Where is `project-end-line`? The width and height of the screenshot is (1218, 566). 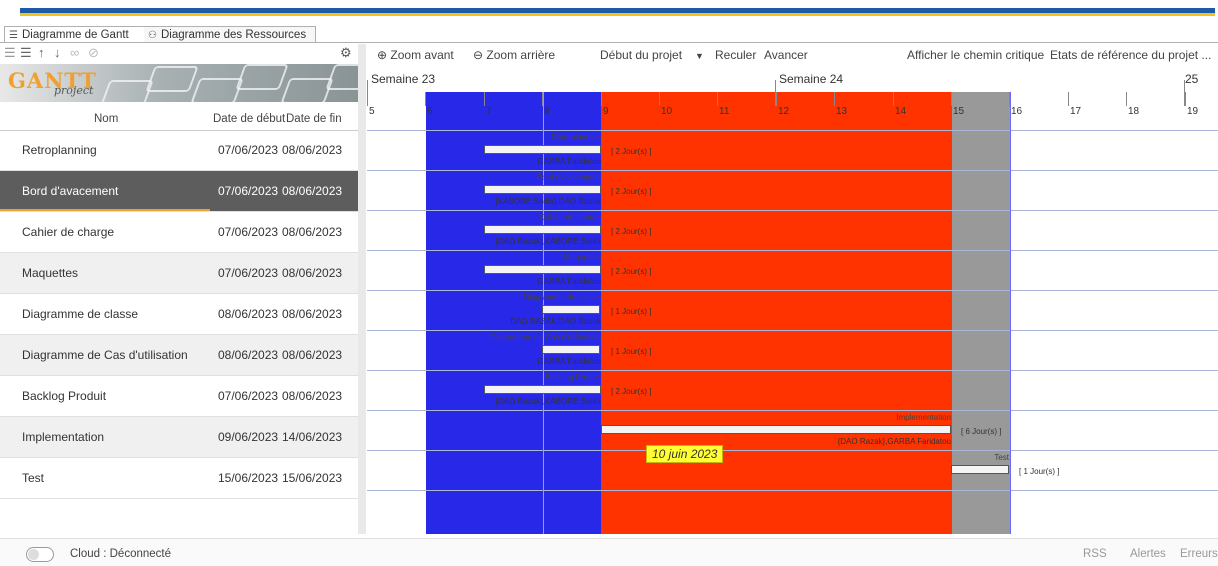
project-end-line is located at coordinates (1010, 313).